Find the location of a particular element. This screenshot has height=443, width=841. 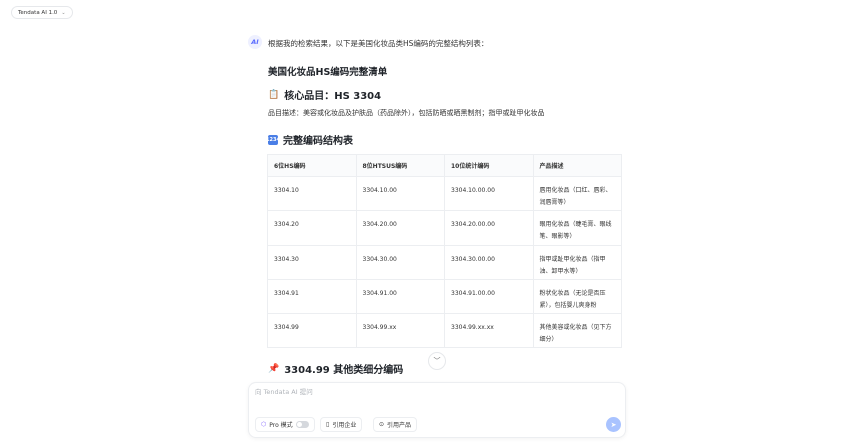

table-cell: 3304.30.00.00 is located at coordinates (489, 262).